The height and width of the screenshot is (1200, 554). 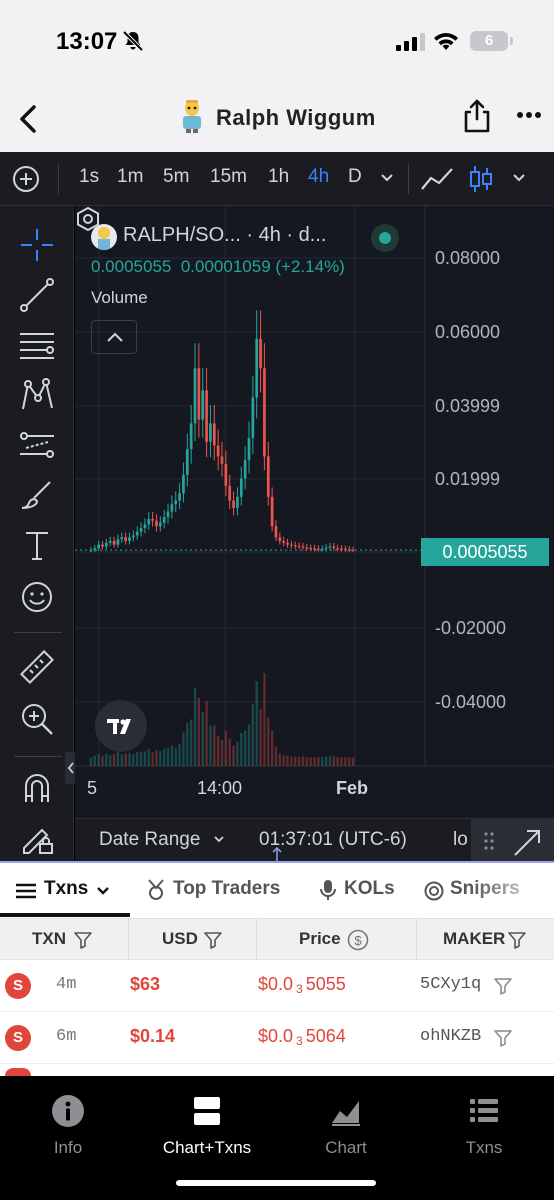 What do you see at coordinates (302, 1037) in the screenshot?
I see `txn-price: $0.0 3 5064` at bounding box center [302, 1037].